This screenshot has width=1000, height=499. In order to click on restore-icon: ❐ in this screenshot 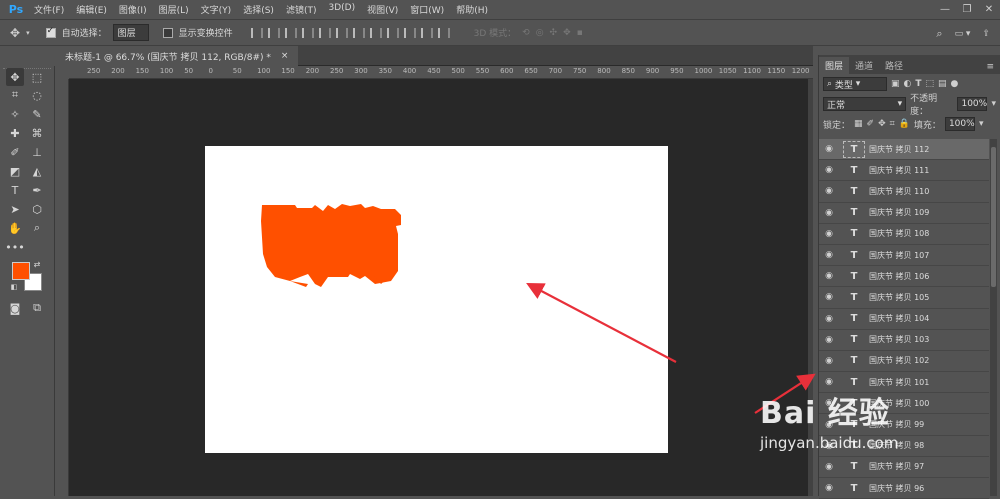, I will do `click(967, 9)`.